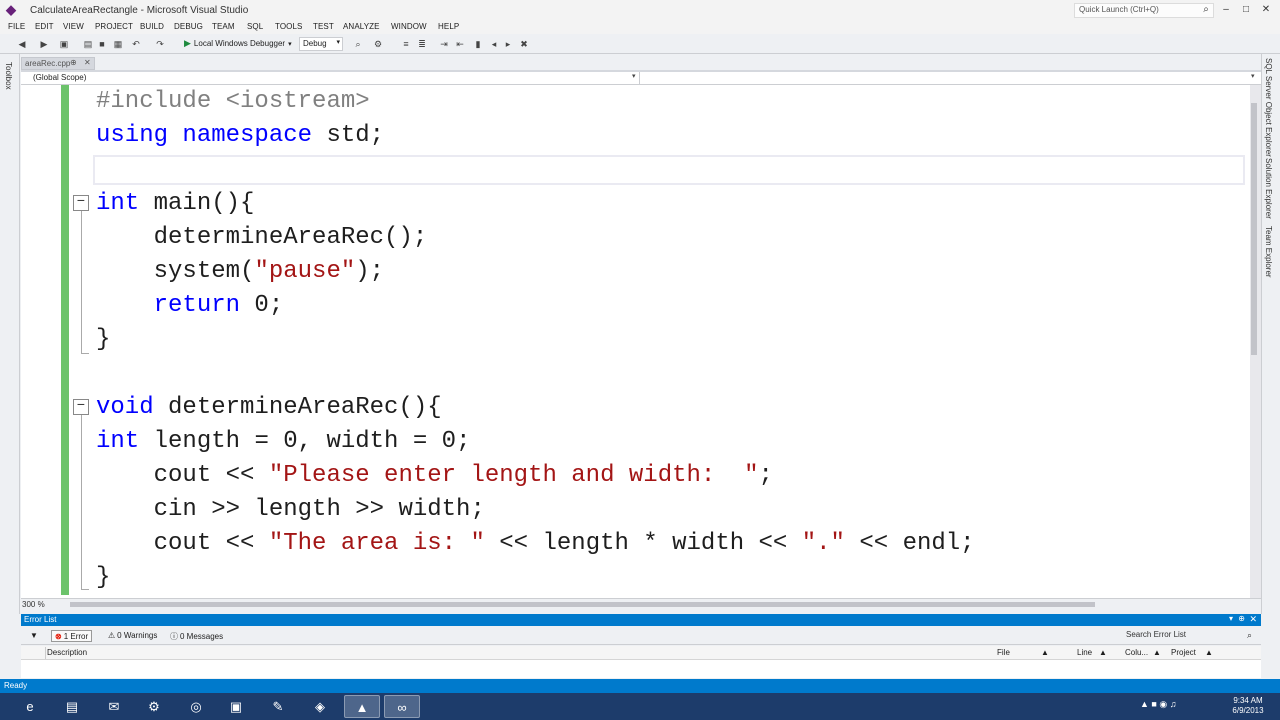  What do you see at coordinates (1254, 229) in the screenshot?
I see `vertical-scroll-thumb` at bounding box center [1254, 229].